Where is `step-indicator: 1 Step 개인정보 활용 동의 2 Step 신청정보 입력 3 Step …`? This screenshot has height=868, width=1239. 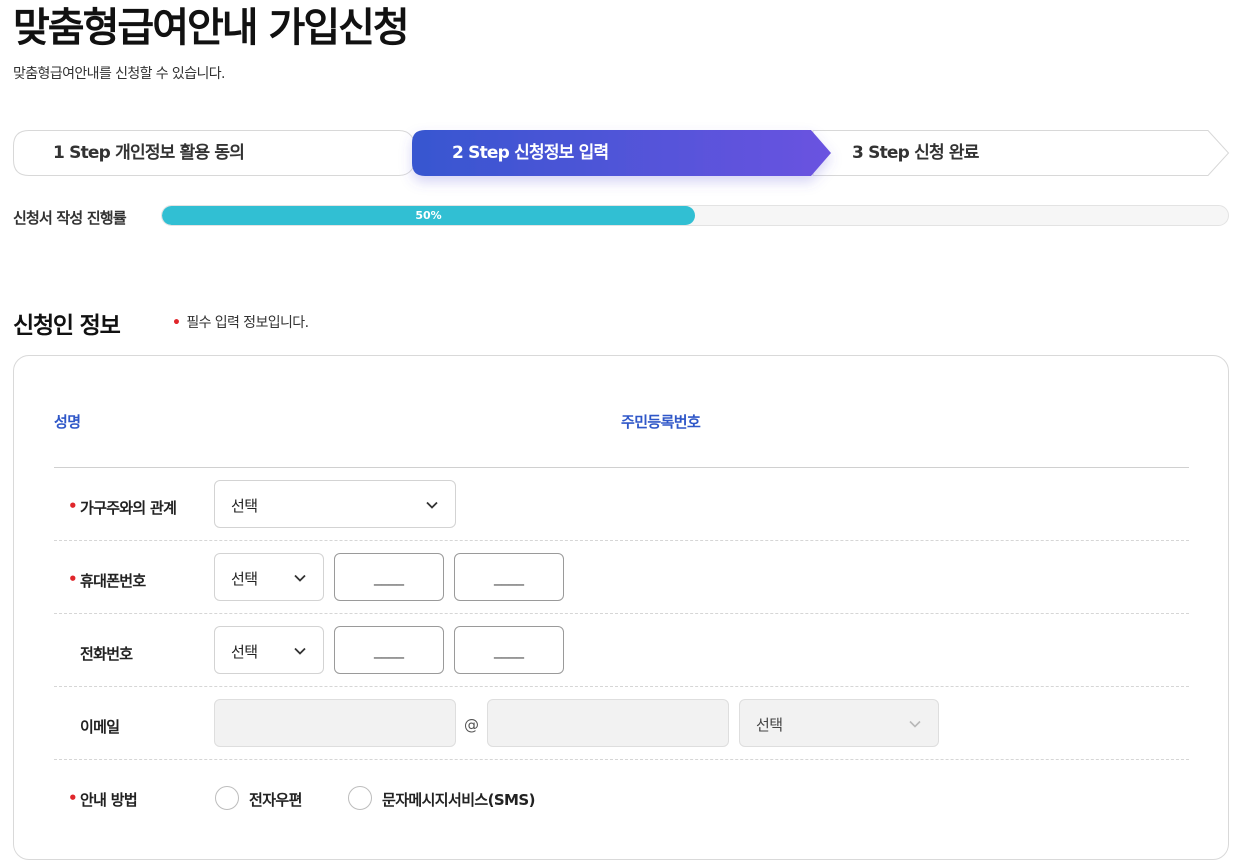
step-indicator: 1 Step 개인정보 활용 동의 2 Step 신청정보 입력 3 Step … is located at coordinates (621, 153).